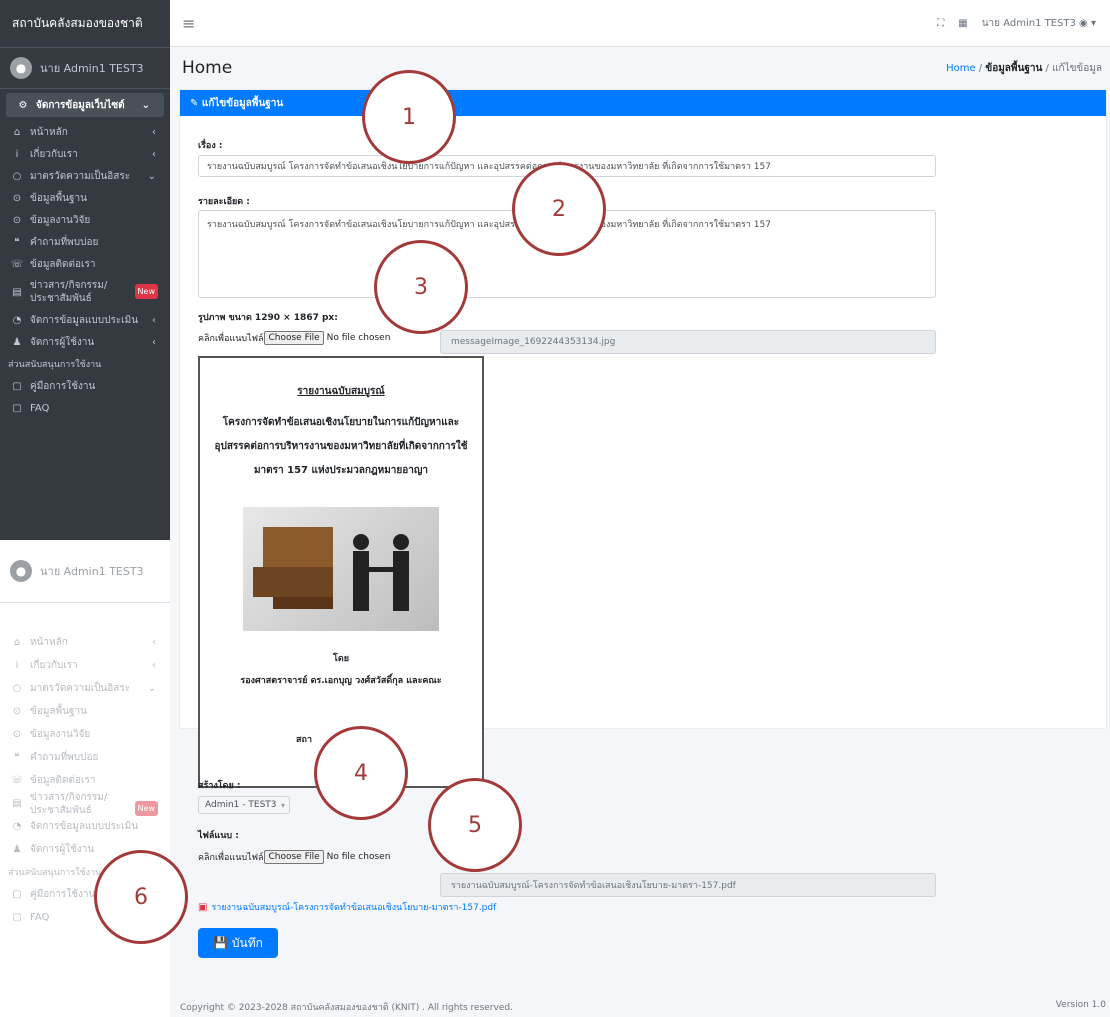 The image size is (1110, 1017). I want to click on sidebar-item-label: ข่าวสาร/กิจกรรม/ประชาสัมพันธ์, so click(69, 292).